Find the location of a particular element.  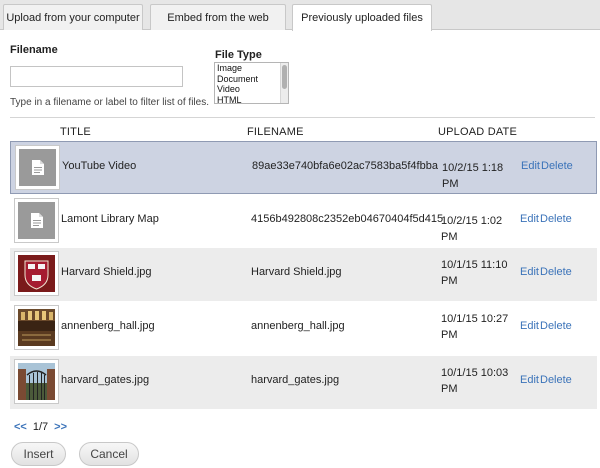

file-title: harvard_gates.jpg is located at coordinates (105, 380).